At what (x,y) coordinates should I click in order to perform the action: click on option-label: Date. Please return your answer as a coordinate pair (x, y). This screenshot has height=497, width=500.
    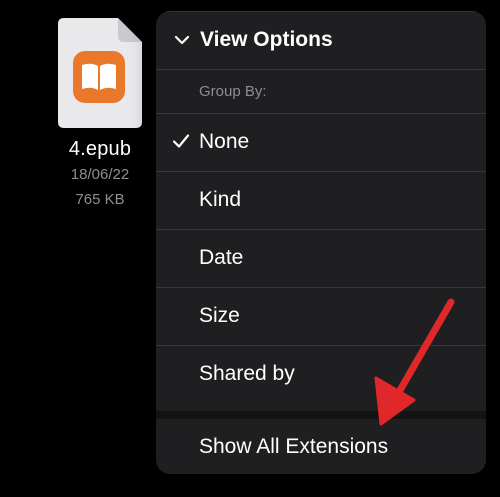
    Looking at the image, I should click on (221, 257).